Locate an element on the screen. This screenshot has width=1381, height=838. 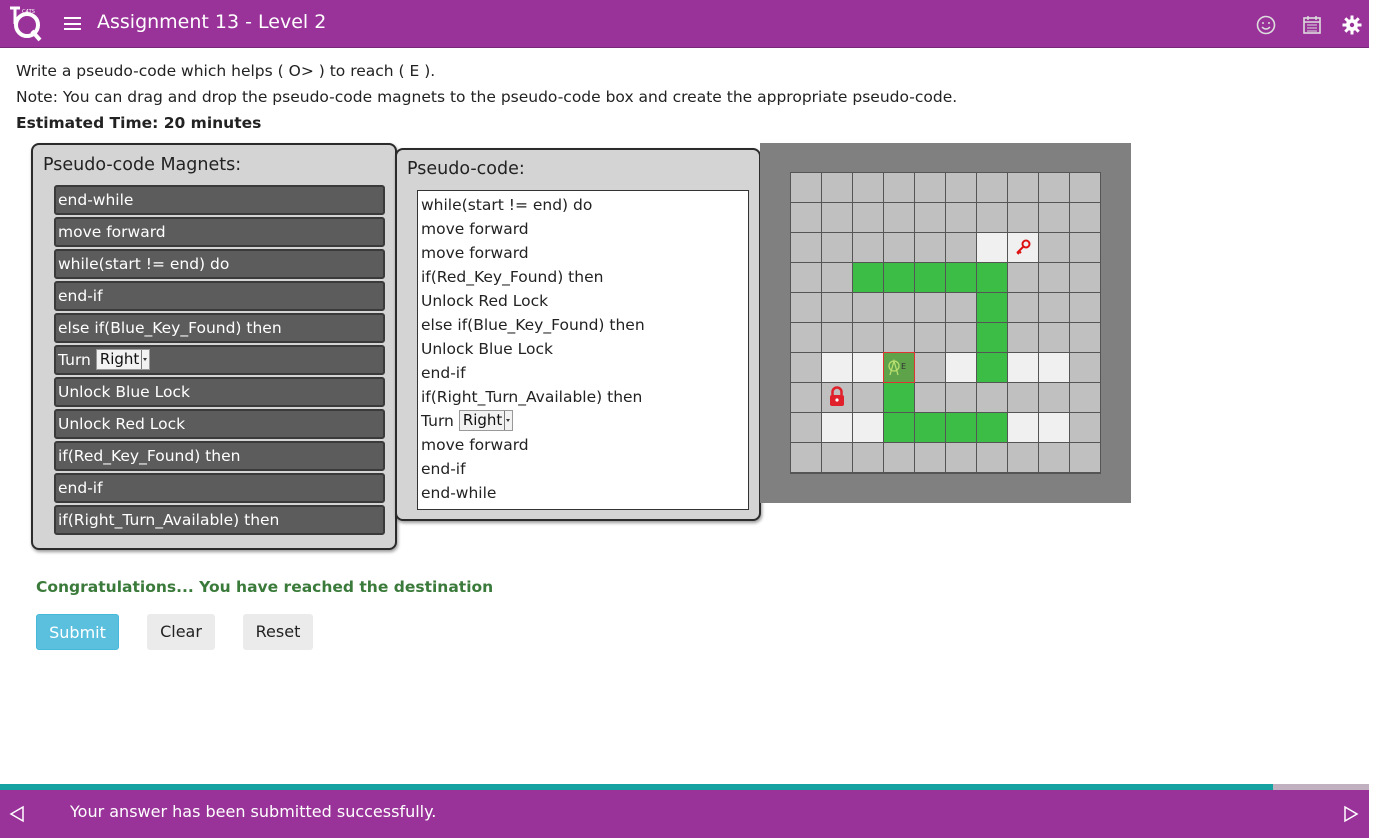
maze-cell-lock is located at coordinates (837, 397).